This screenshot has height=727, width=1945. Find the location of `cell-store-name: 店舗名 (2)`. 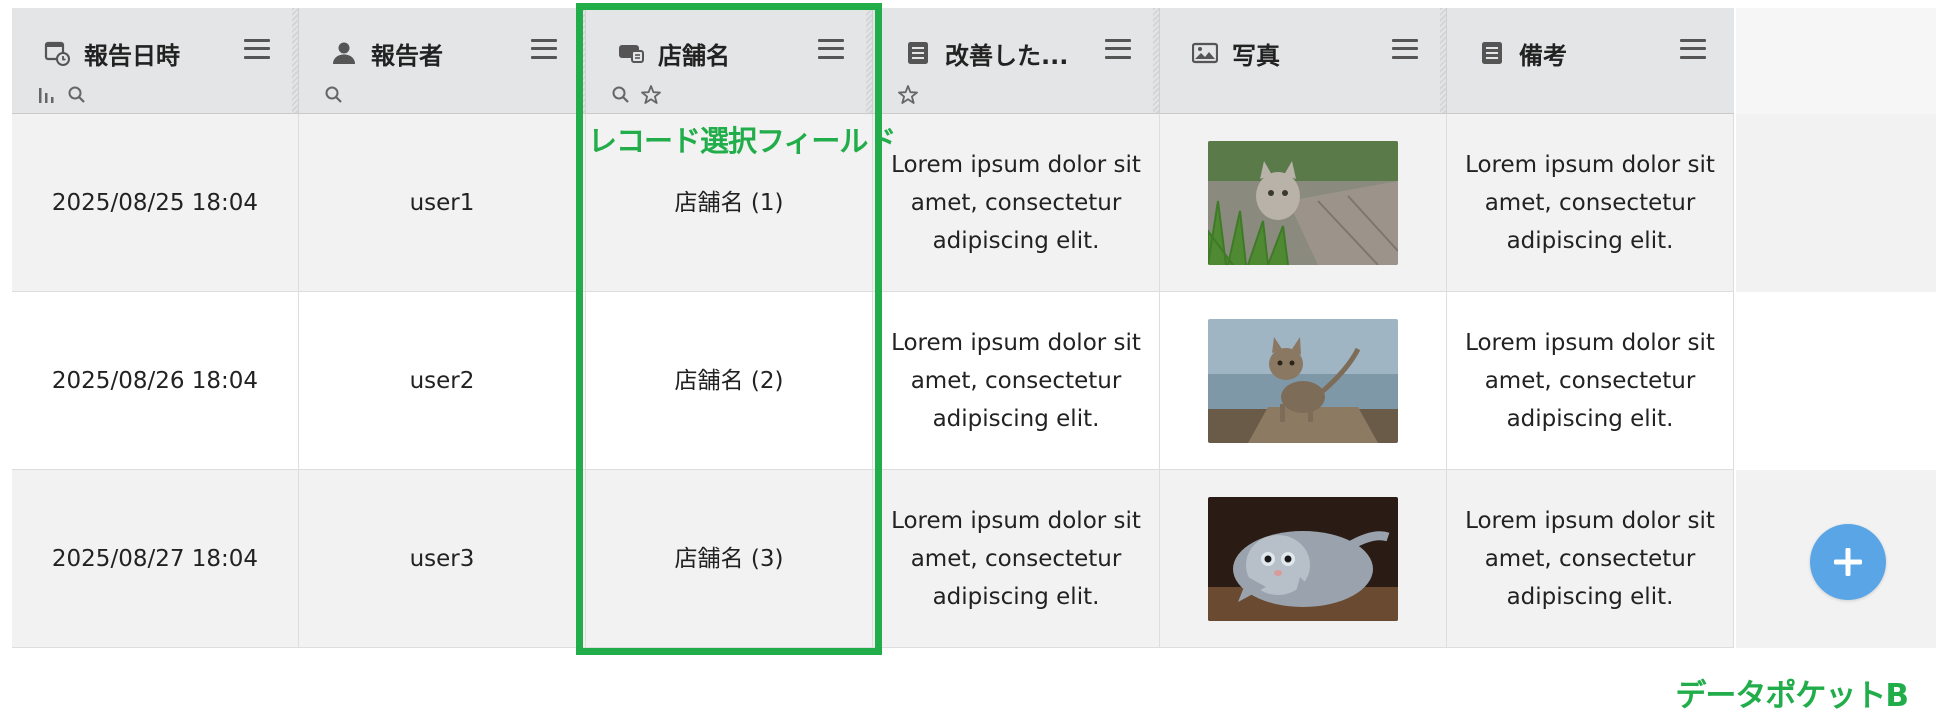

cell-store-name: 店舗名 (2) is located at coordinates (729, 380).